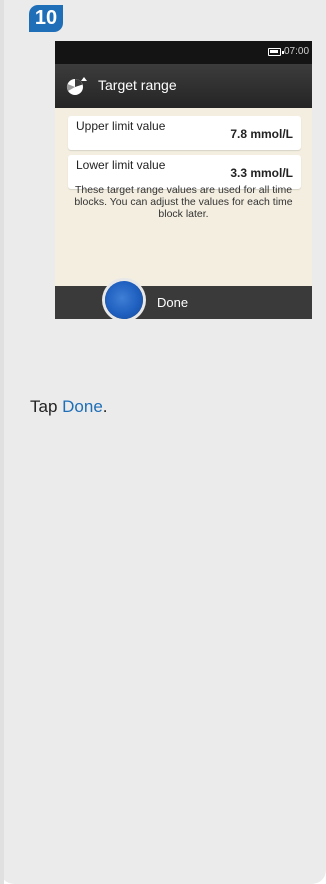 The image size is (326, 884). I want to click on screen-bottom-bar: Done, so click(183, 300).